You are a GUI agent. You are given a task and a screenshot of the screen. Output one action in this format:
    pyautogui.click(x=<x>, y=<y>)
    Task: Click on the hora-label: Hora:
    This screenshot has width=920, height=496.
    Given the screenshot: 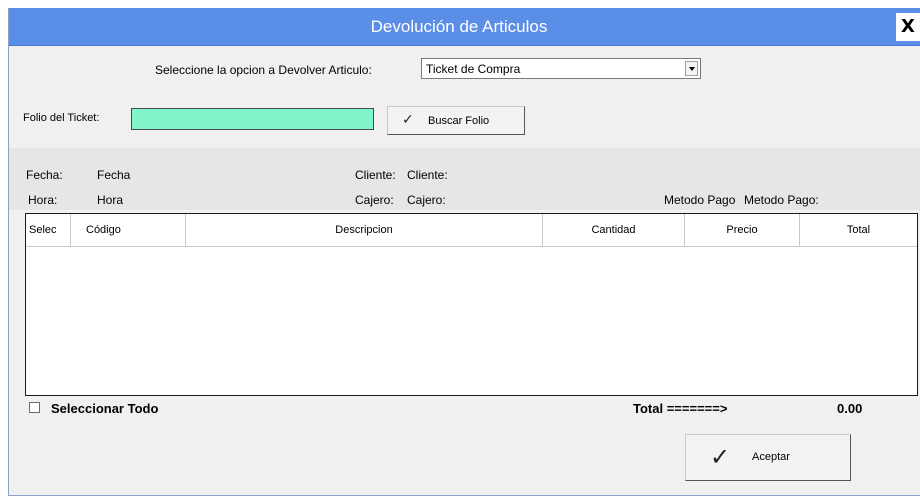 What is the action you would take?
    pyautogui.click(x=43, y=200)
    